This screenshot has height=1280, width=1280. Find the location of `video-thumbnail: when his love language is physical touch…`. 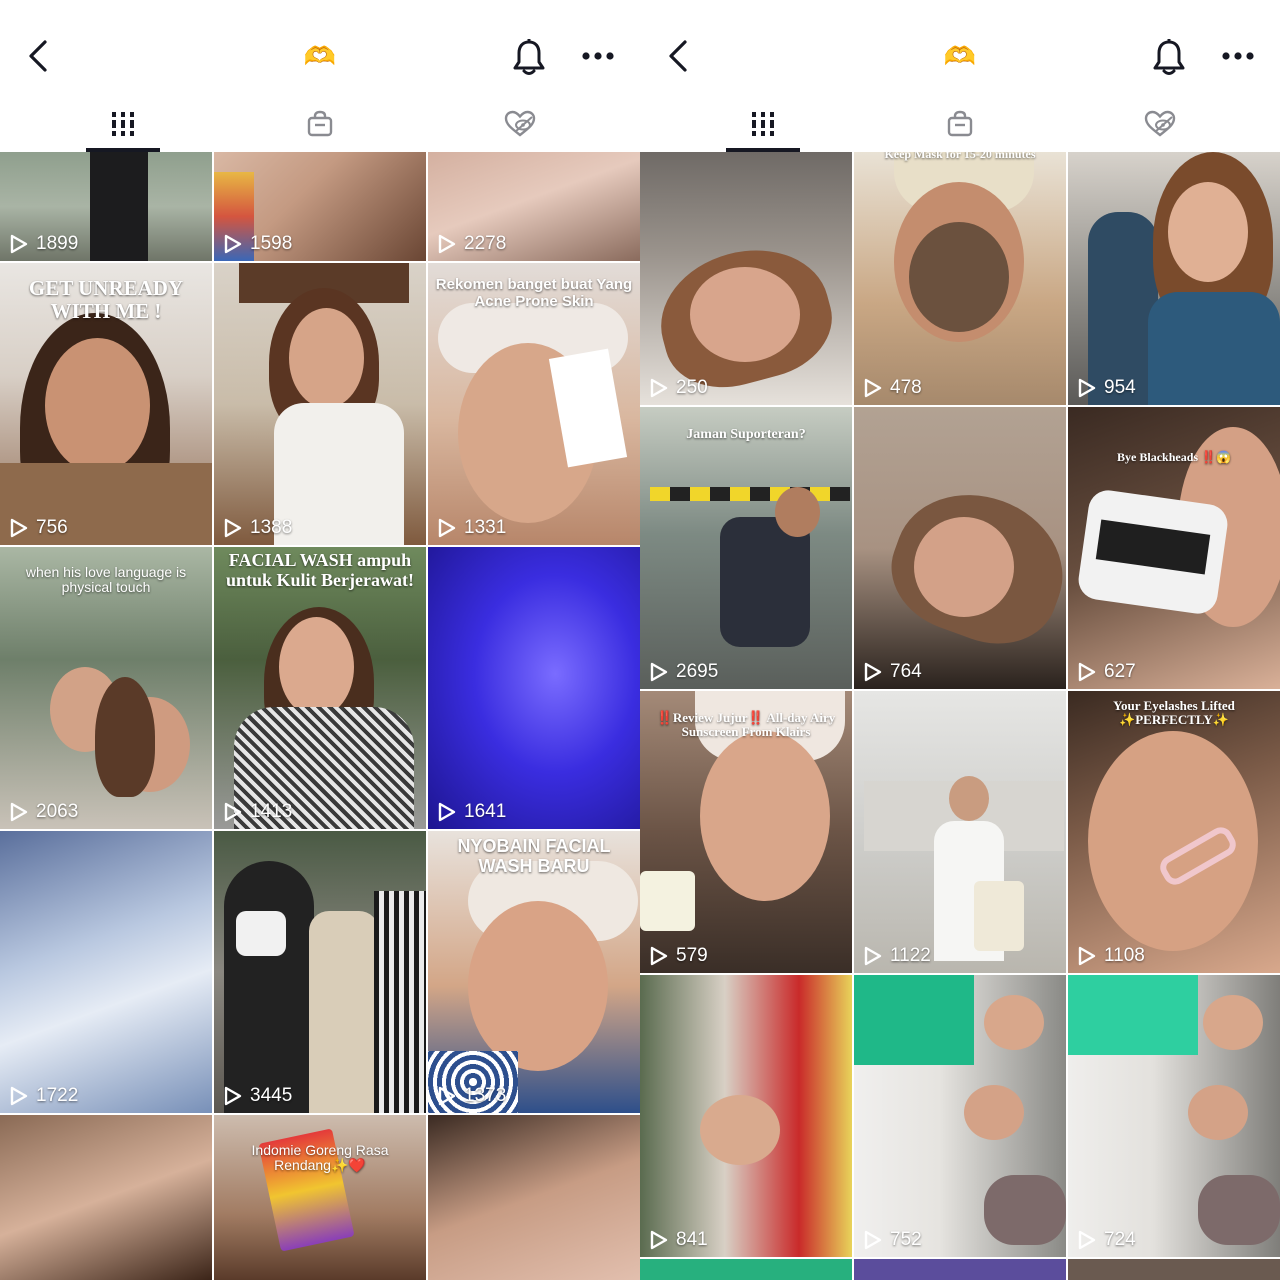

video-thumbnail: when his love language is physical touch… is located at coordinates (106, 688).